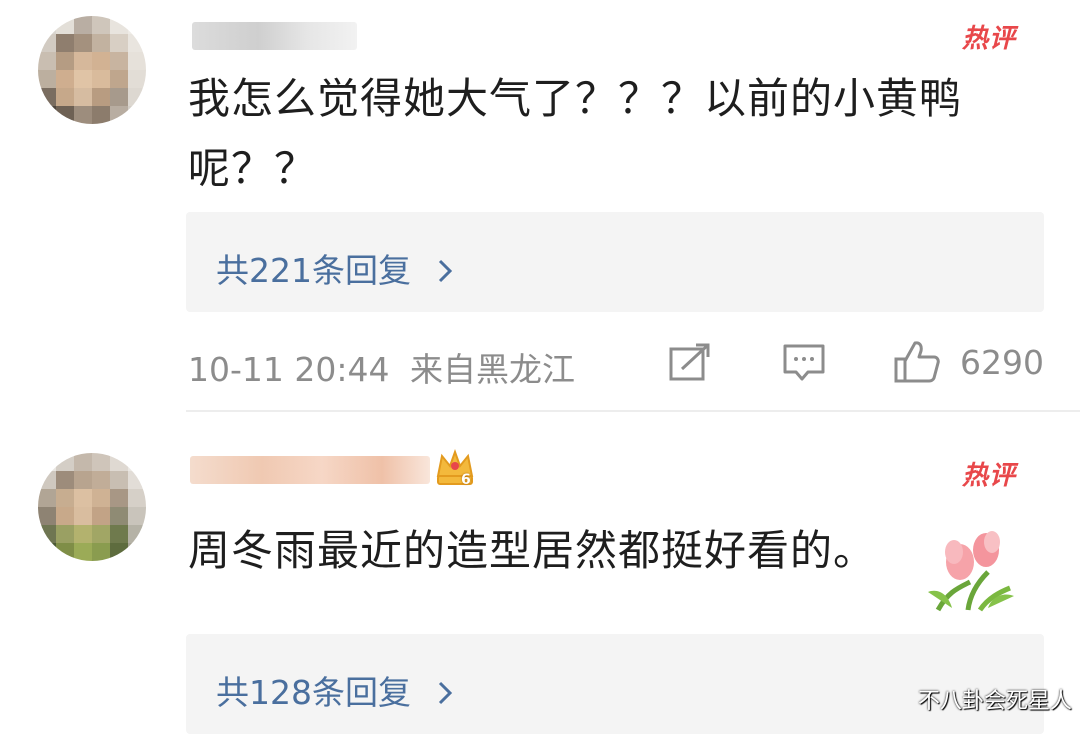  What do you see at coordinates (253, 168) in the screenshot?
I see `comment-text-line: 呢？？` at bounding box center [253, 168].